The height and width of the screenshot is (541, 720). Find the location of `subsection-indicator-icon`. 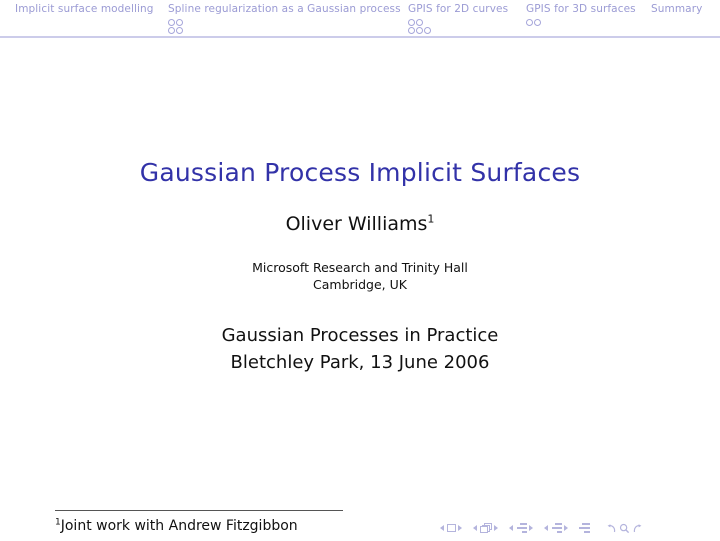

subsection-indicator-icon is located at coordinates (521, 528).